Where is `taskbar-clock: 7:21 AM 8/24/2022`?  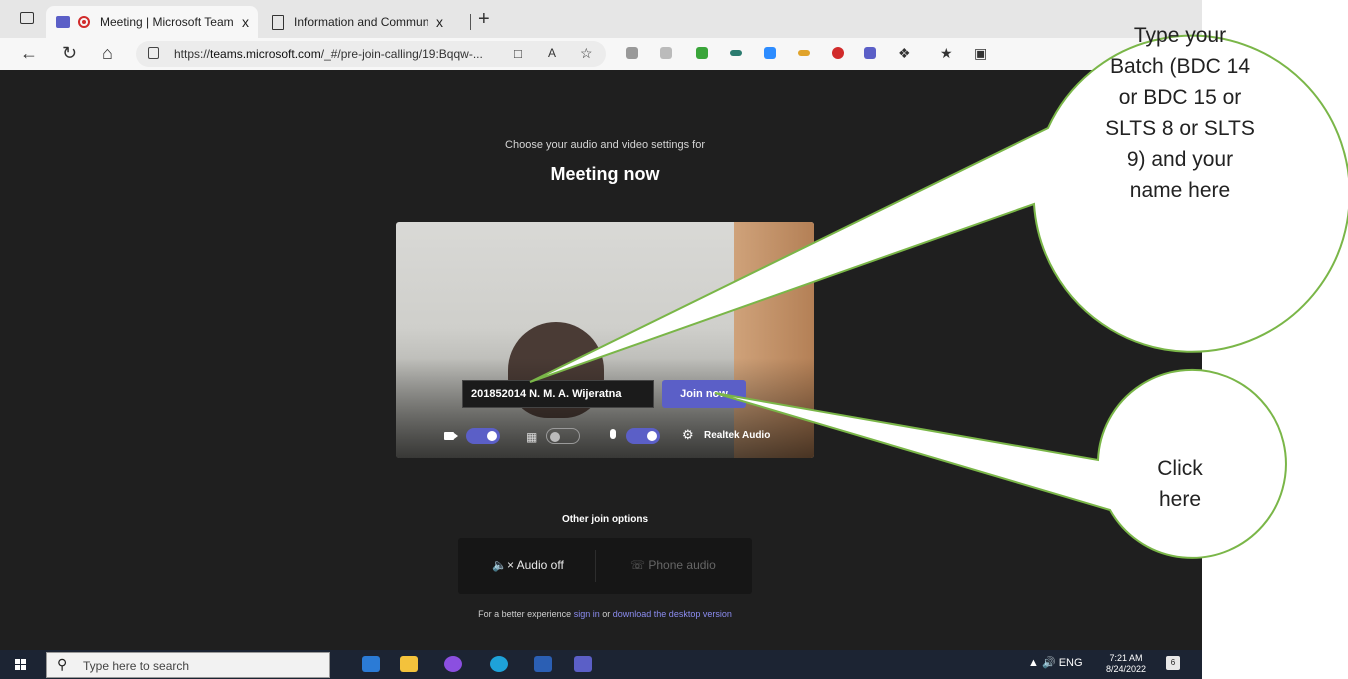
taskbar-clock: 7:21 AM 8/24/2022 is located at coordinates (1126, 664).